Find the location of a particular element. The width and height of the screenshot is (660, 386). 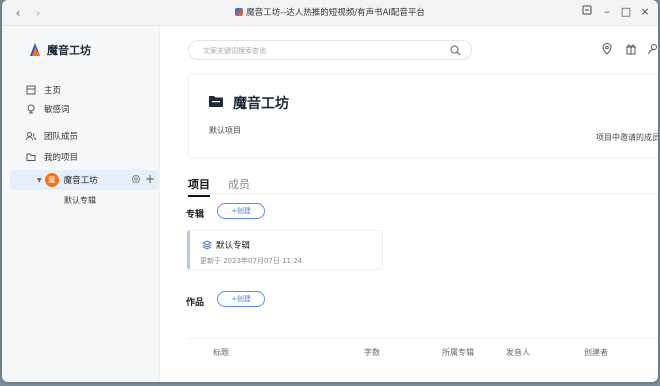

brand: 魔音工坊 is located at coordinates (59, 50).